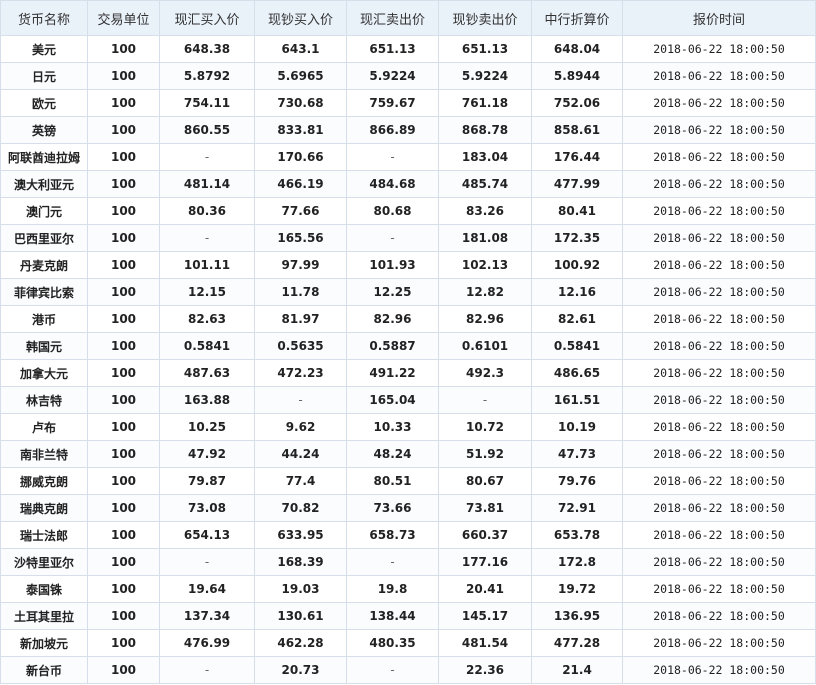 The image size is (816, 685). What do you see at coordinates (485, 346) in the screenshot?
I see `cell-cash-sell: 0.6101` at bounding box center [485, 346].